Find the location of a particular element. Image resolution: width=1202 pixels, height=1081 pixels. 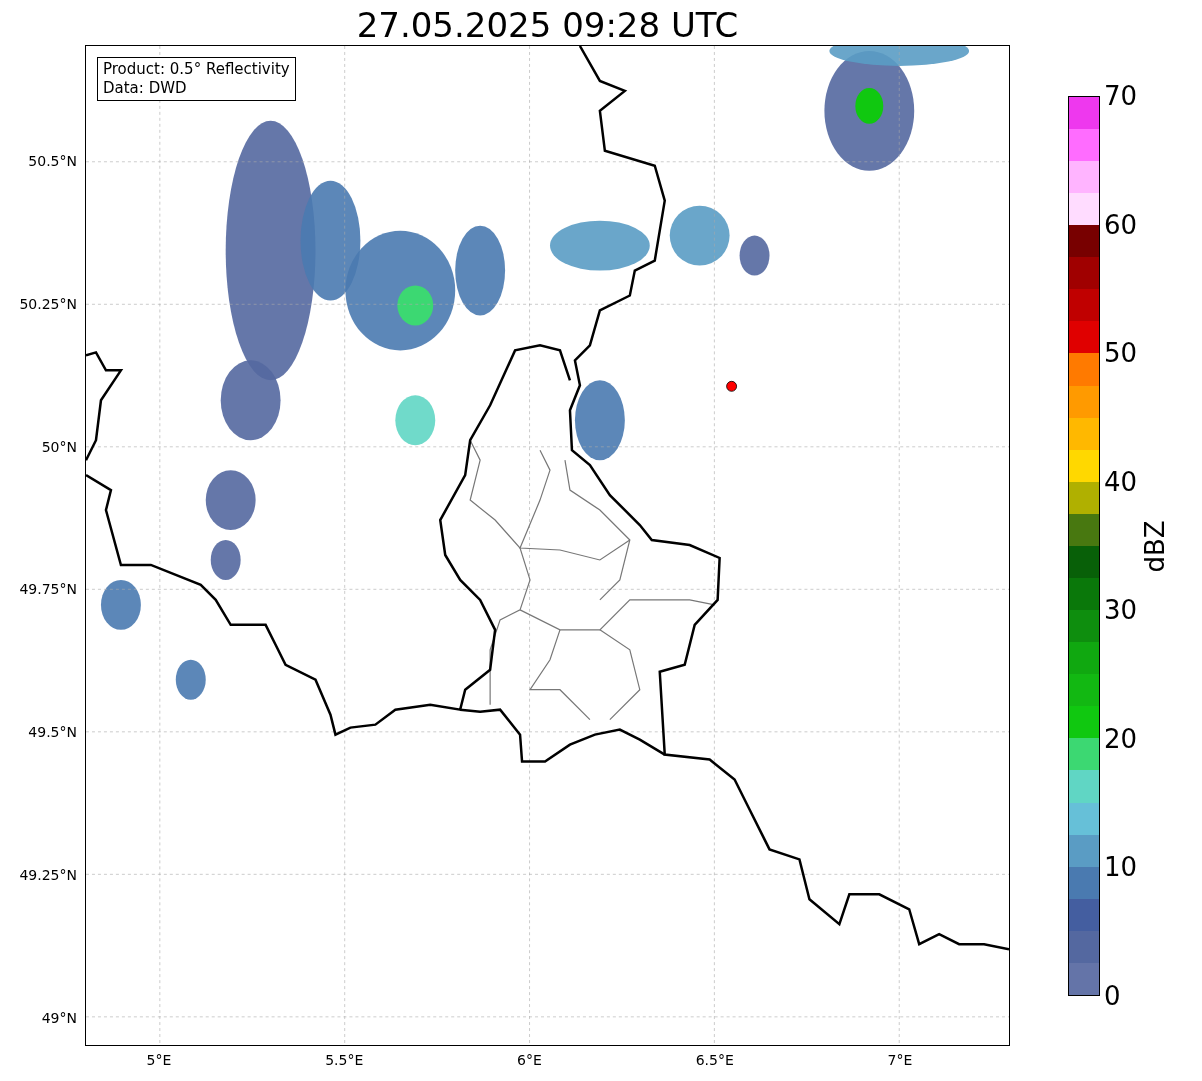

longitude-label: 6°E is located at coordinates (529, 1060).